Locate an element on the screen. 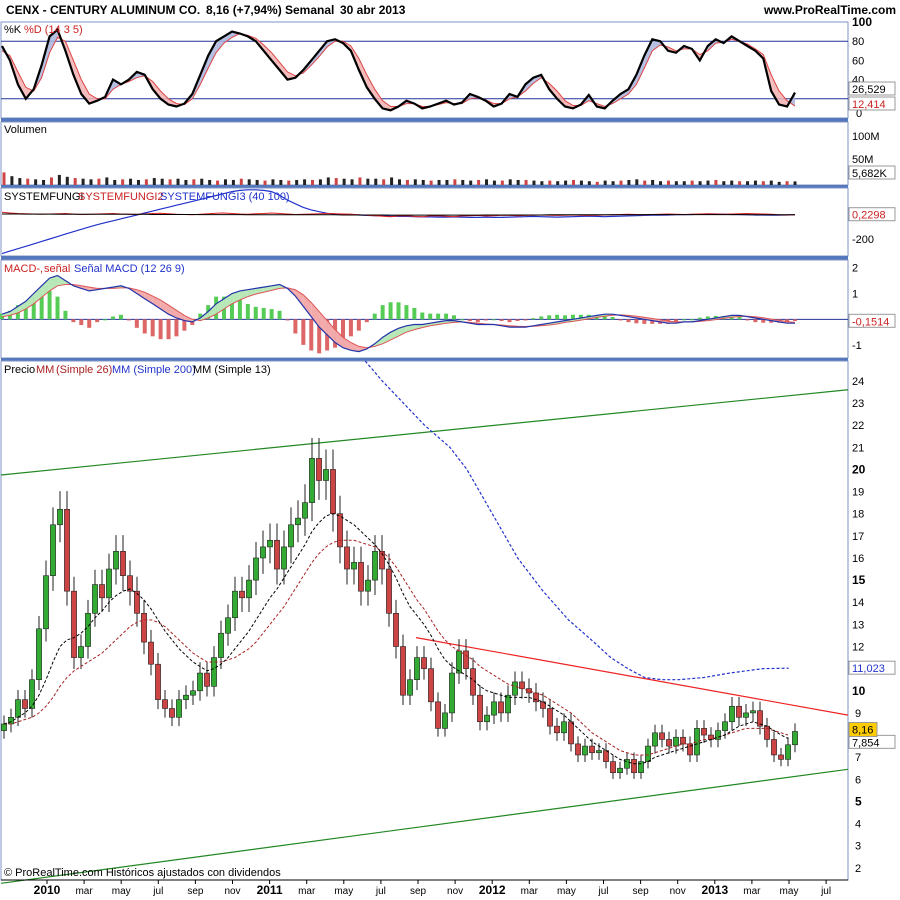 The image size is (900, 900). price-tick: 6 is located at coordinates (858, 780).